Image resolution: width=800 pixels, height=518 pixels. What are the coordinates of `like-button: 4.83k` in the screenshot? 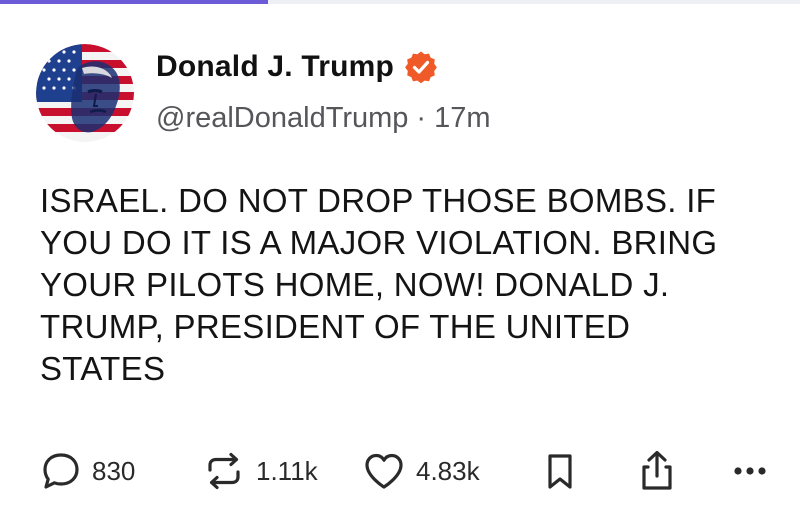 It's located at (421, 471).